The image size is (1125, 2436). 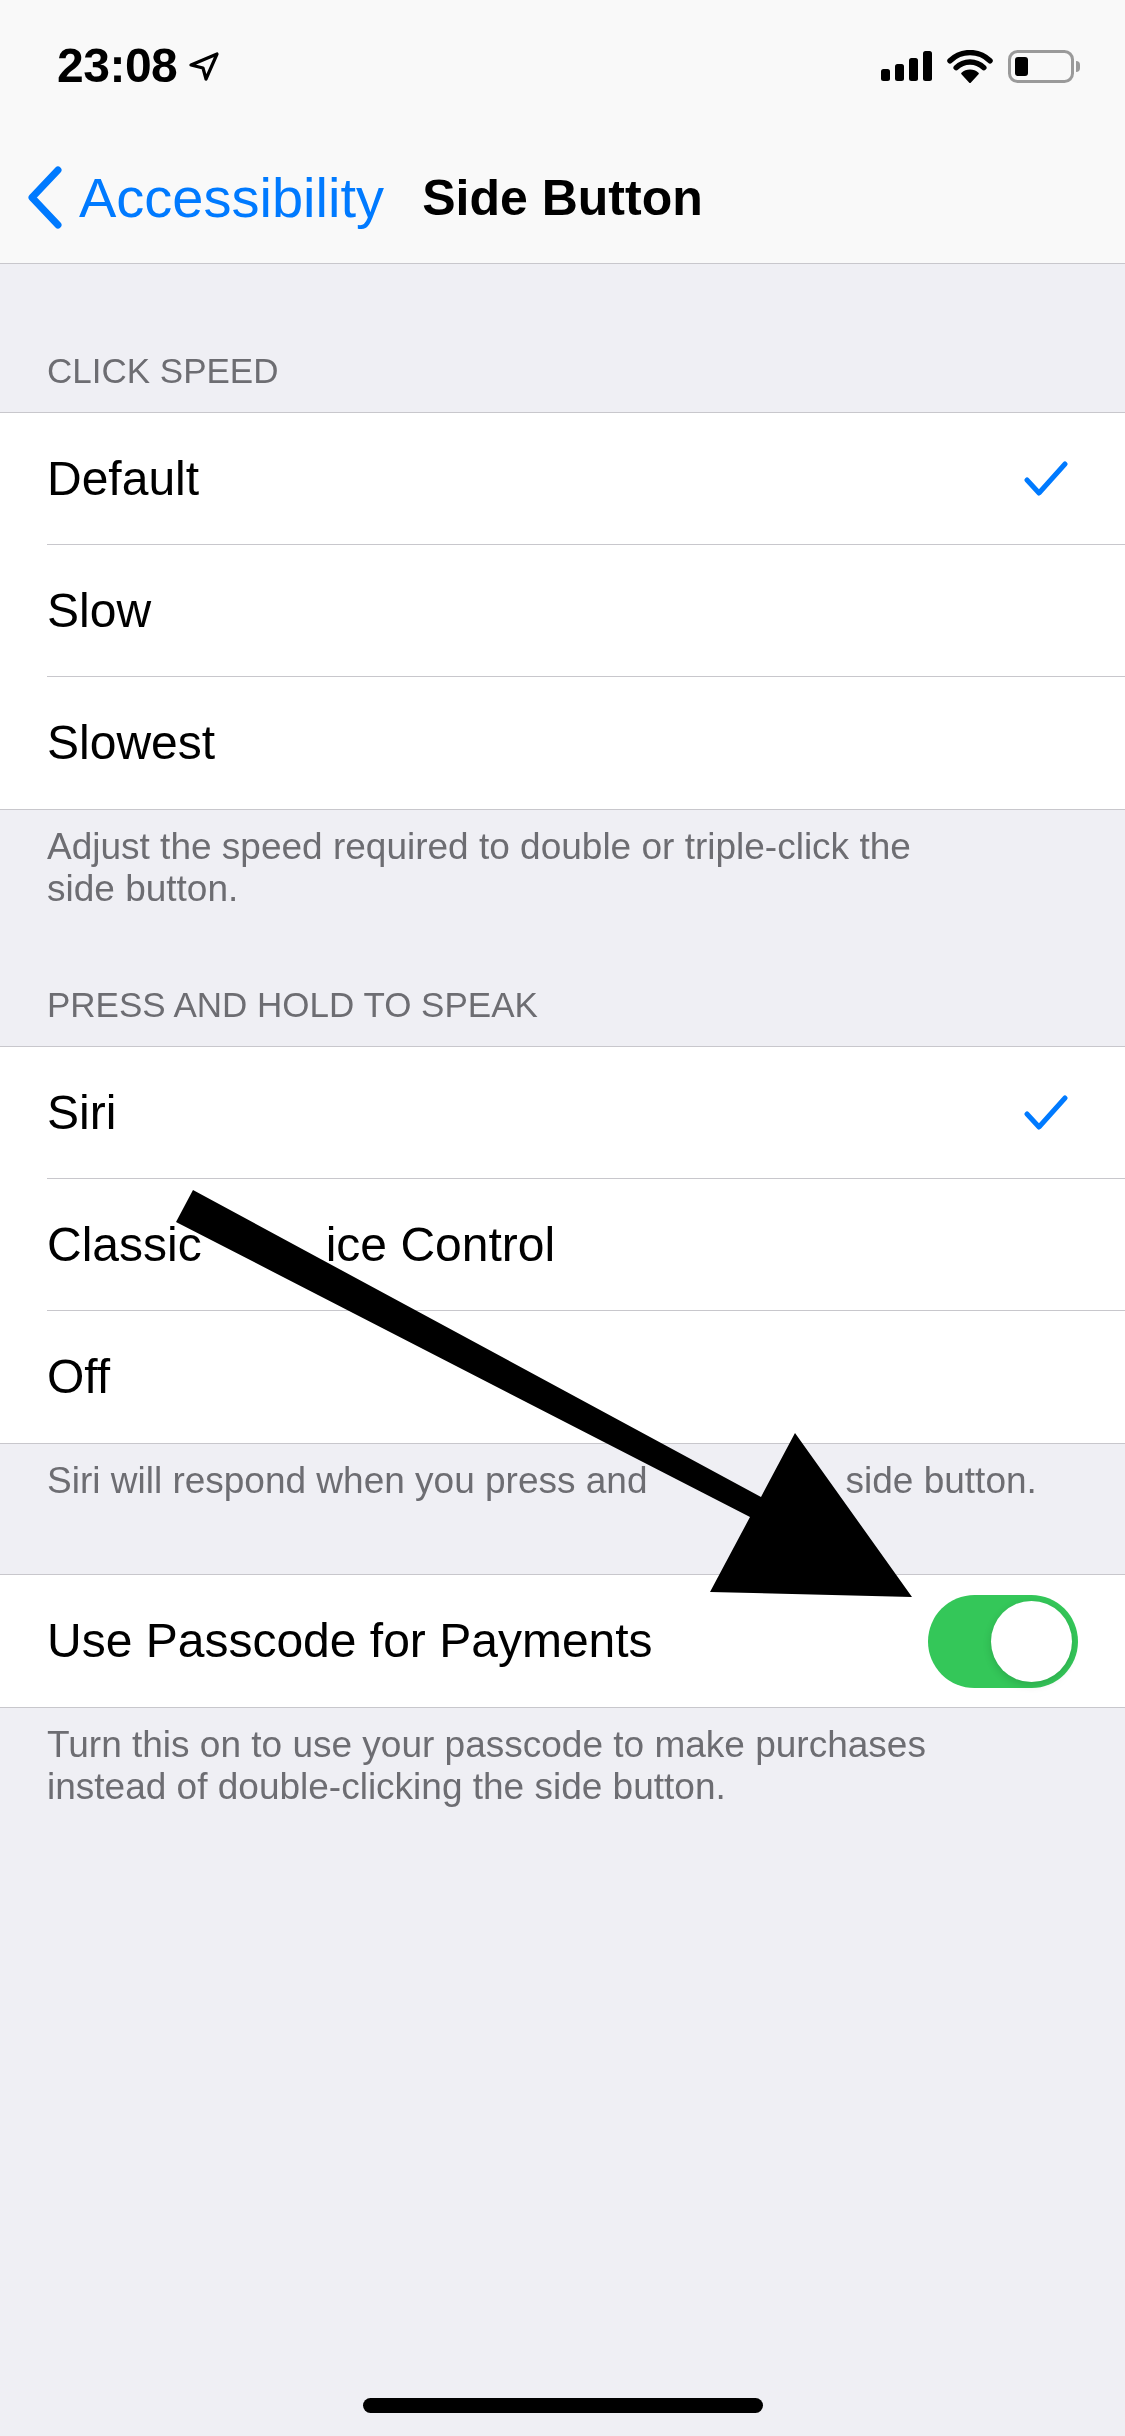 What do you see at coordinates (163, 371) in the screenshot?
I see `section-header: CLICK SPEED` at bounding box center [163, 371].